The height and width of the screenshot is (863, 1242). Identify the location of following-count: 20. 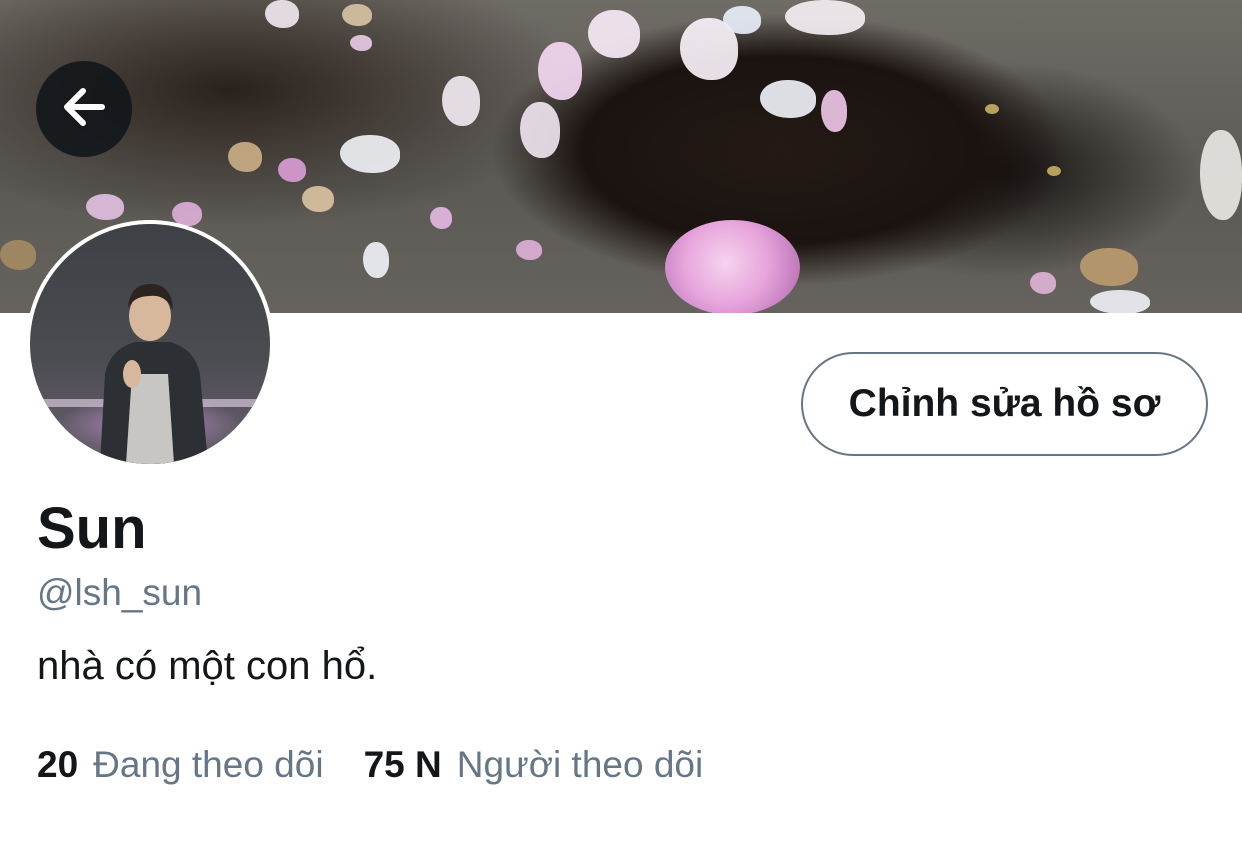
(58, 764).